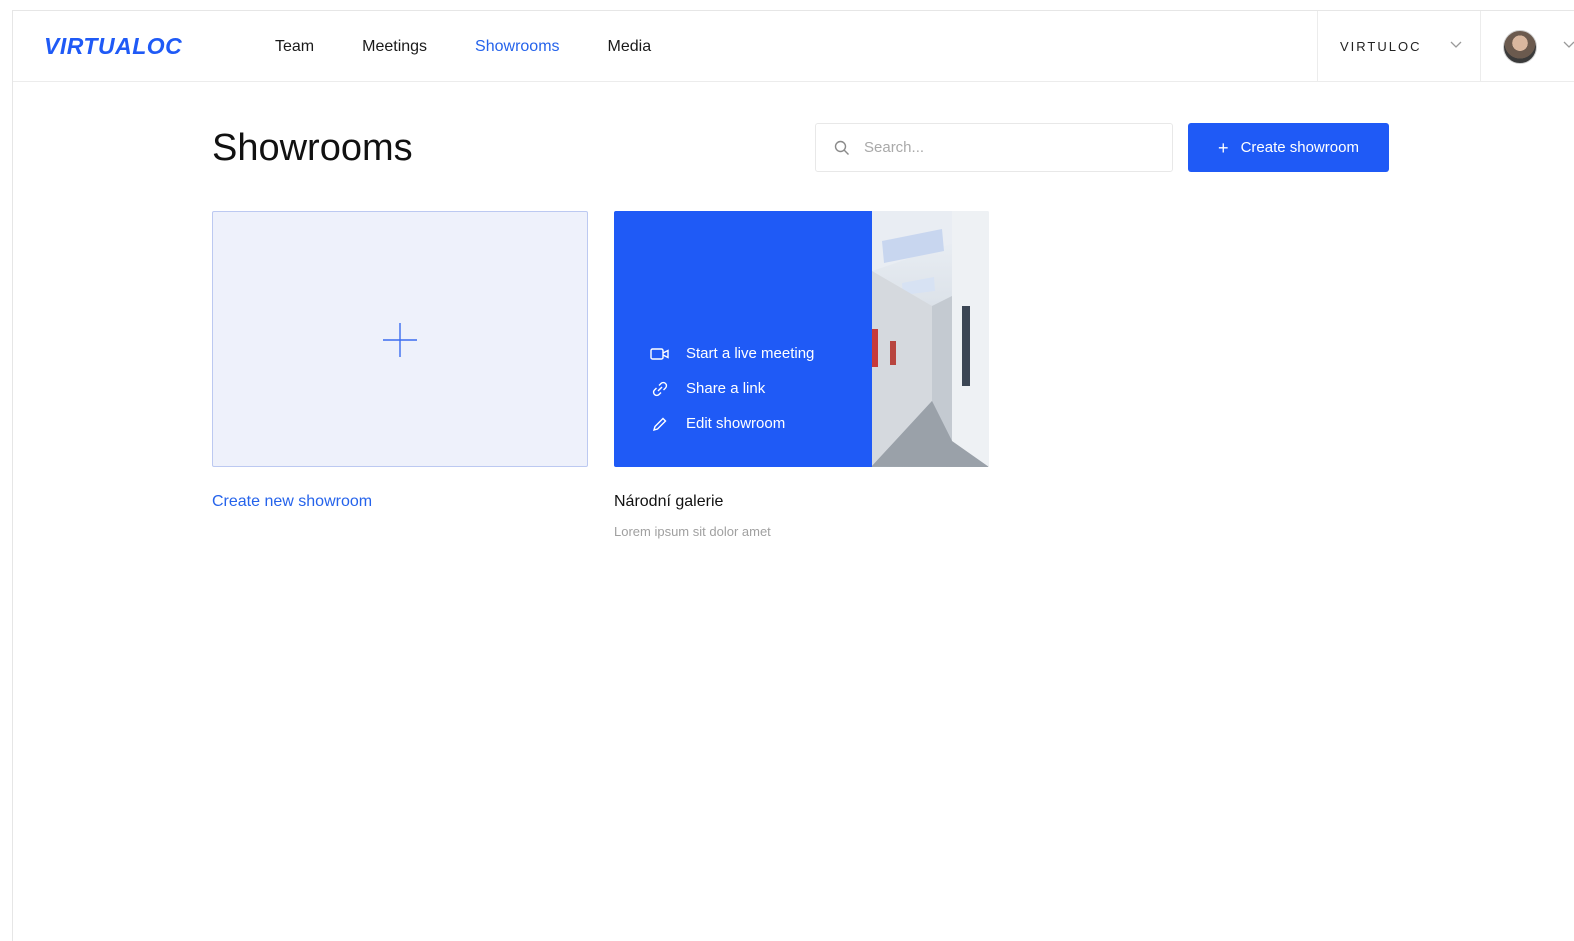 This screenshot has width=1574, height=941. I want to click on create-new-showroom-card, so click(400, 339).